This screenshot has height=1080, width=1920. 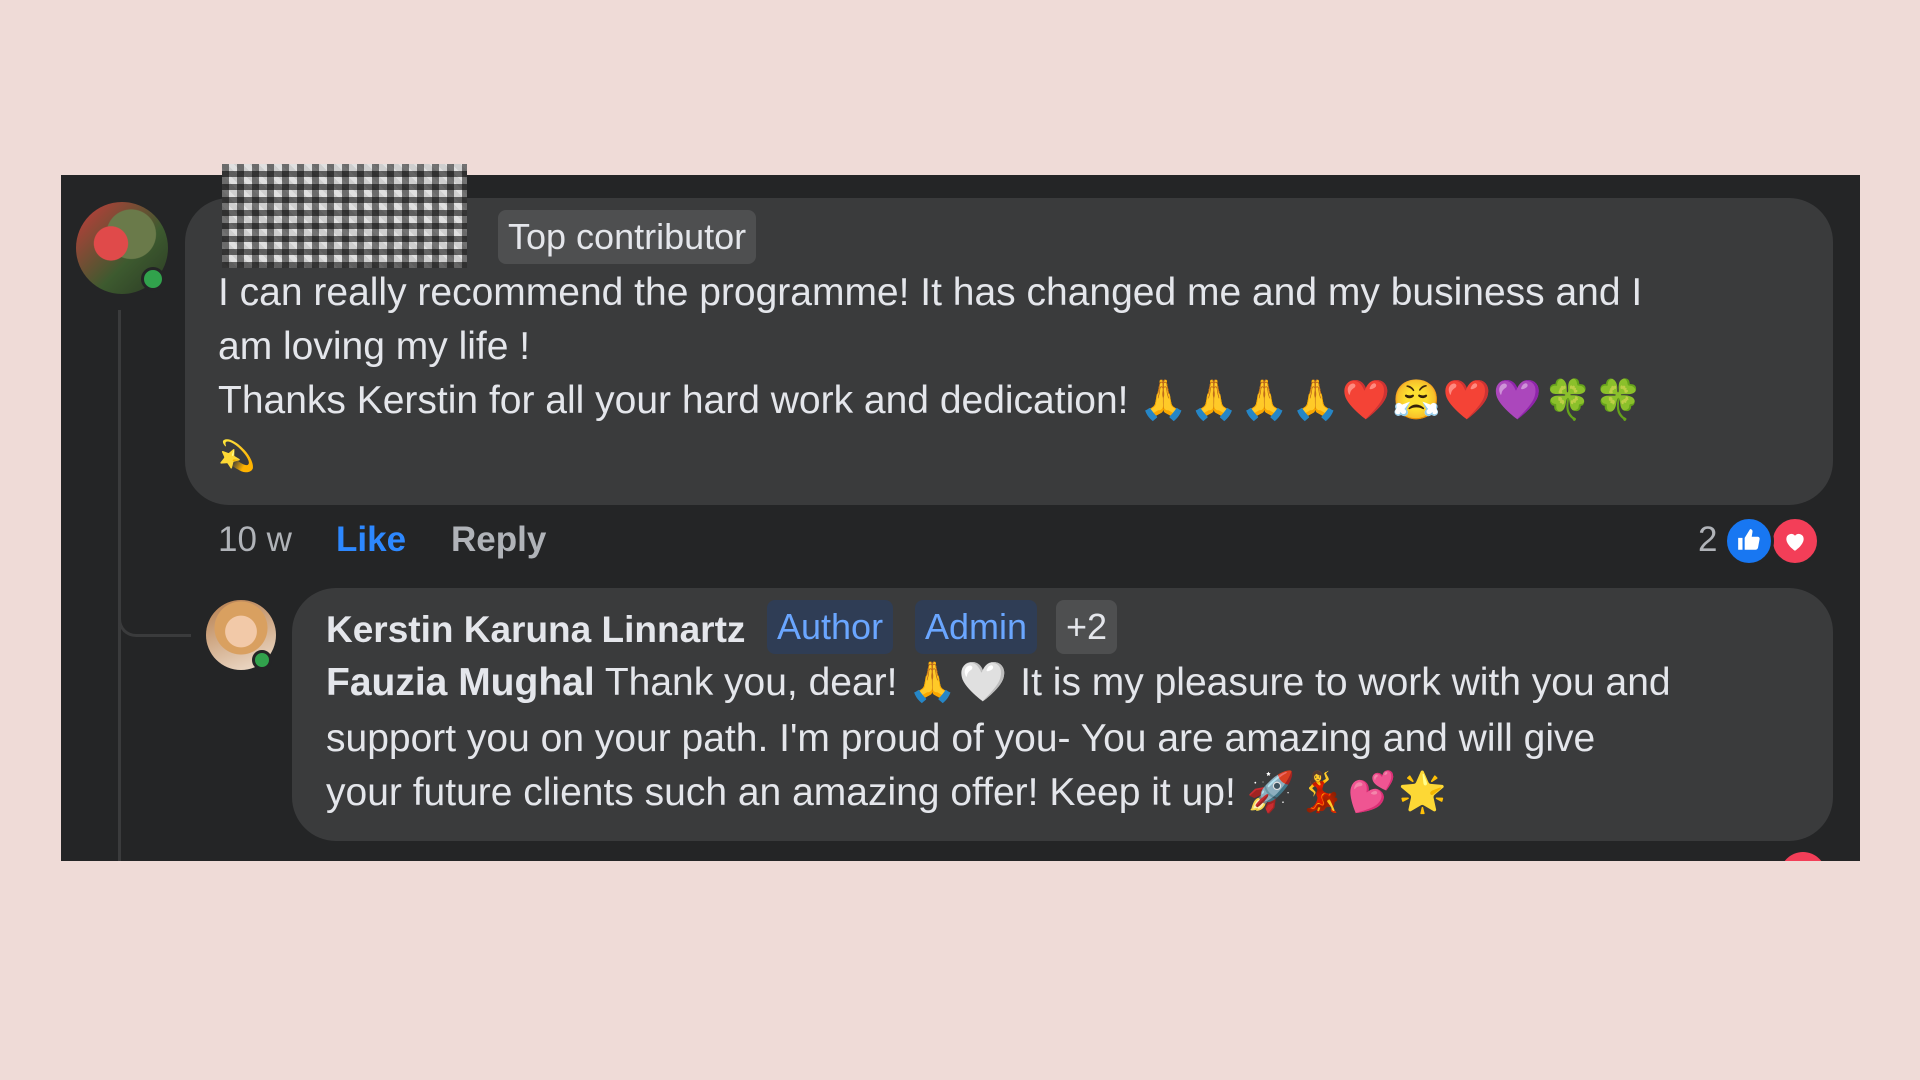 I want to click on emoji-group: 🚀💃💕🌟, so click(x=1347, y=792).